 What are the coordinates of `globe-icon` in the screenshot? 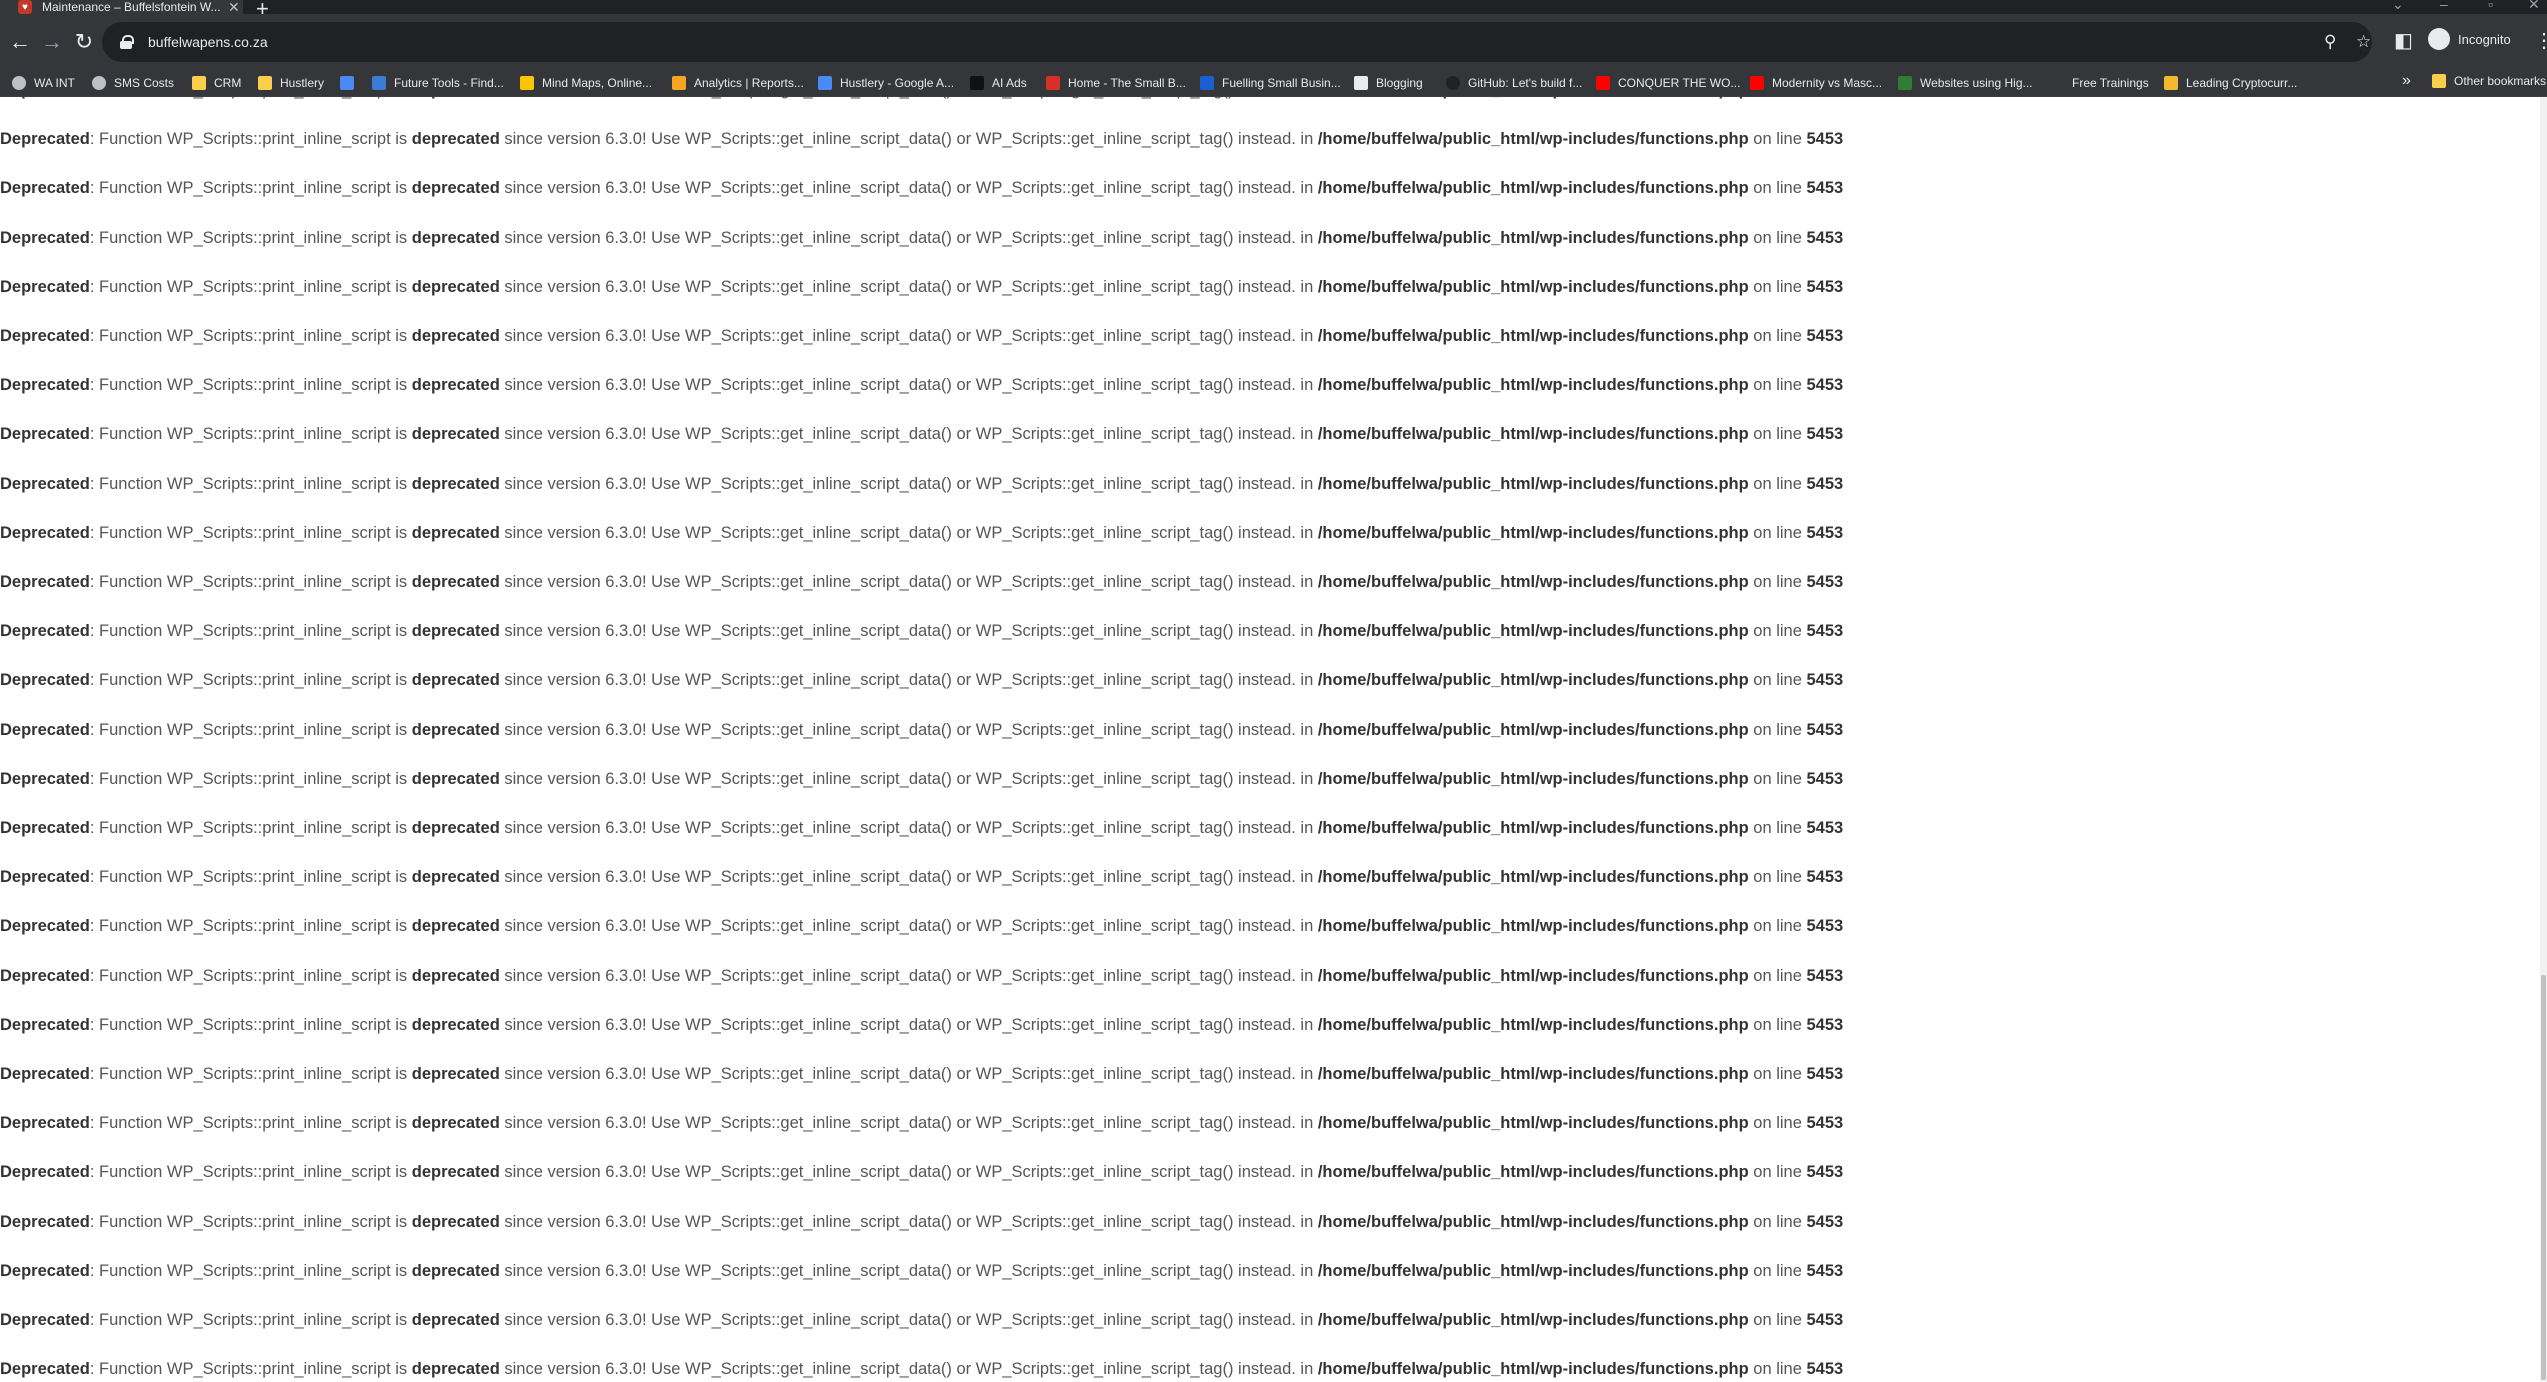 It's located at (19, 83).